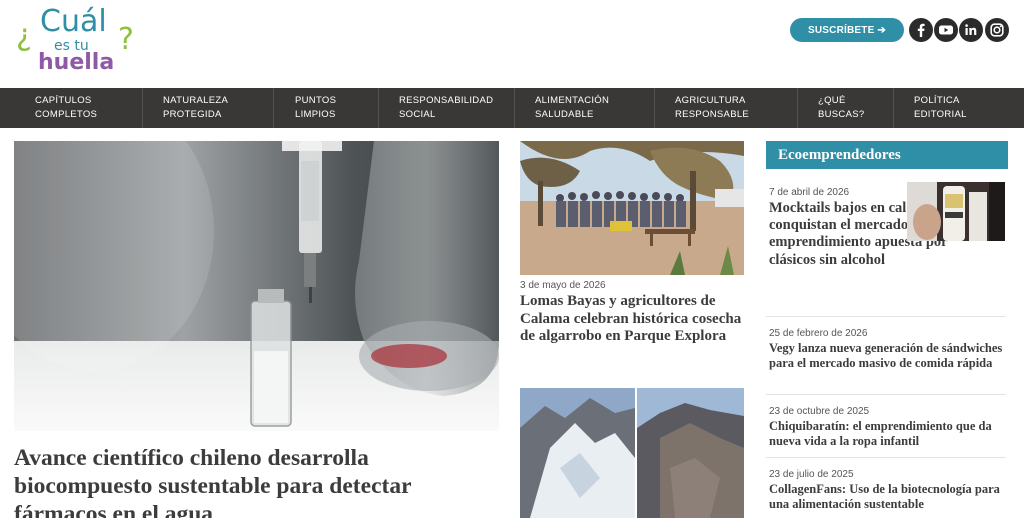  Describe the element at coordinates (79, 42) in the screenshot. I see `site-logo: ¿ Cuál es tu huella ?` at that location.